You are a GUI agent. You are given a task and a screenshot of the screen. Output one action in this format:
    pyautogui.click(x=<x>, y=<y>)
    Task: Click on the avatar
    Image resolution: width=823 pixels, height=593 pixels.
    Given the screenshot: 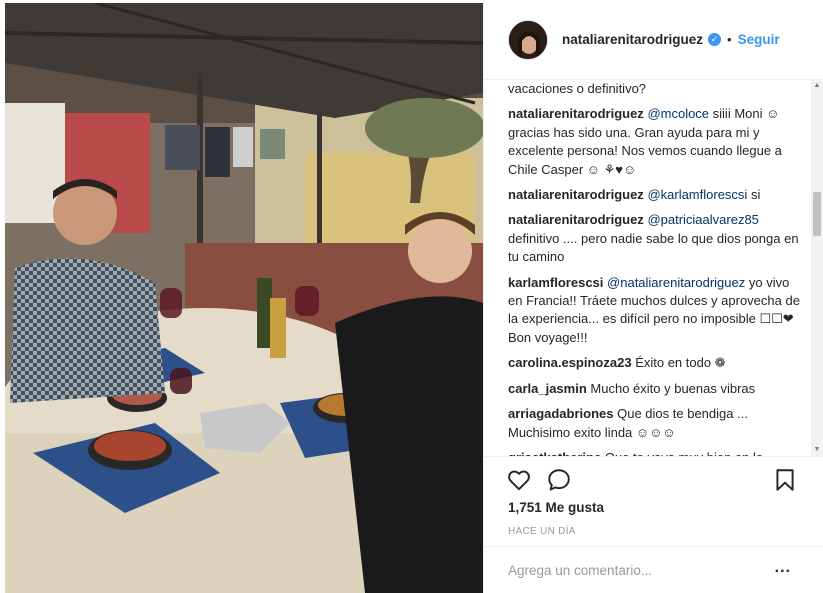 What is the action you would take?
    pyautogui.click(x=528, y=39)
    